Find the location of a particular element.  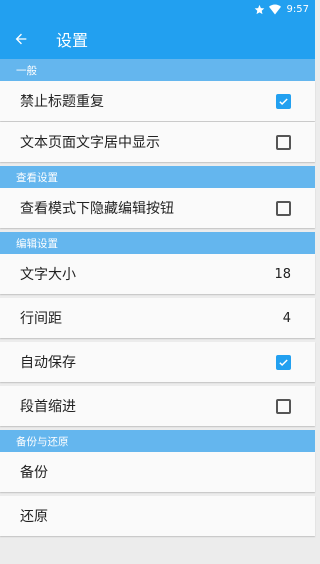

back-button is located at coordinates (20, 38).